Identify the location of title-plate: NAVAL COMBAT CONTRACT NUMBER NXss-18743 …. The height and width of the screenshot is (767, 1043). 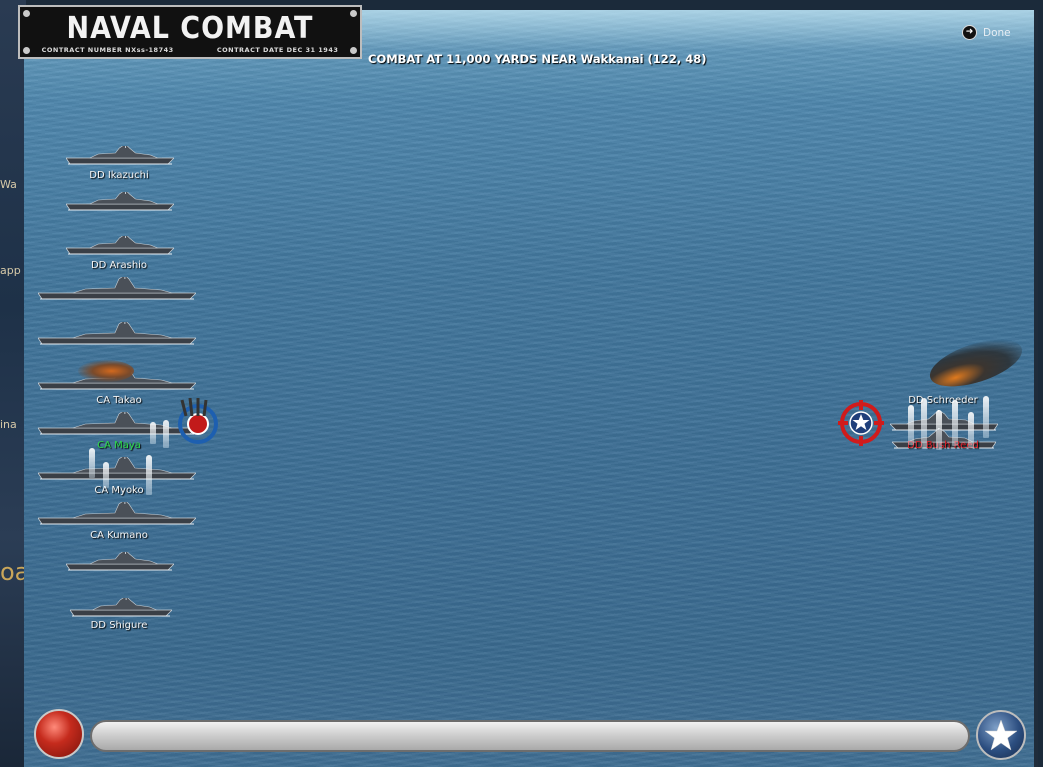
(190, 32).